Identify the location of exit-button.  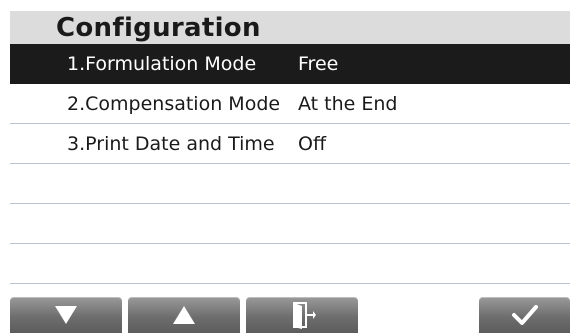
(302, 315).